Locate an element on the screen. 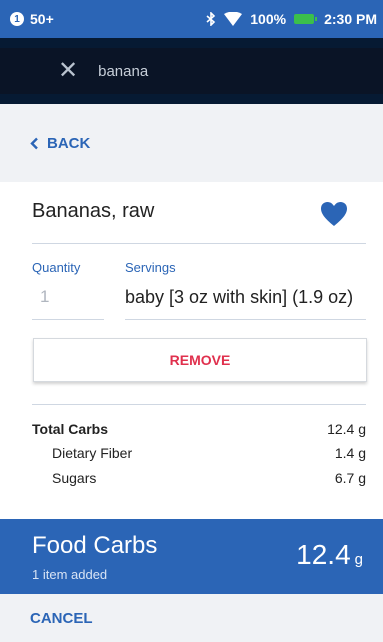 The width and height of the screenshot is (383, 642). wifi-icon is located at coordinates (233, 19).